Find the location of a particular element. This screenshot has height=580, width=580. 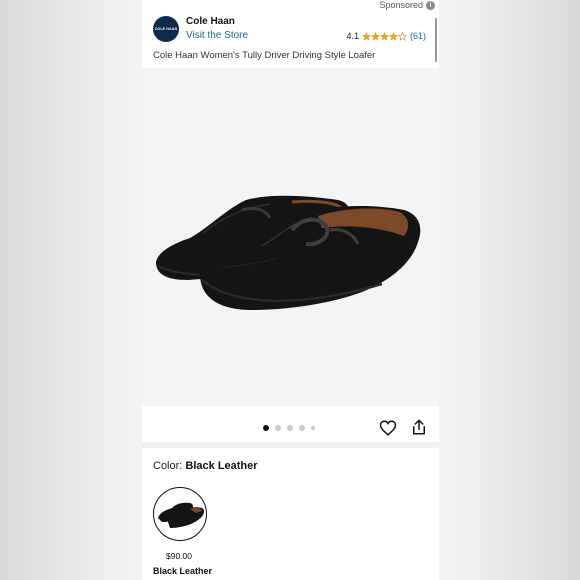

info-icon: i is located at coordinates (430, 5).